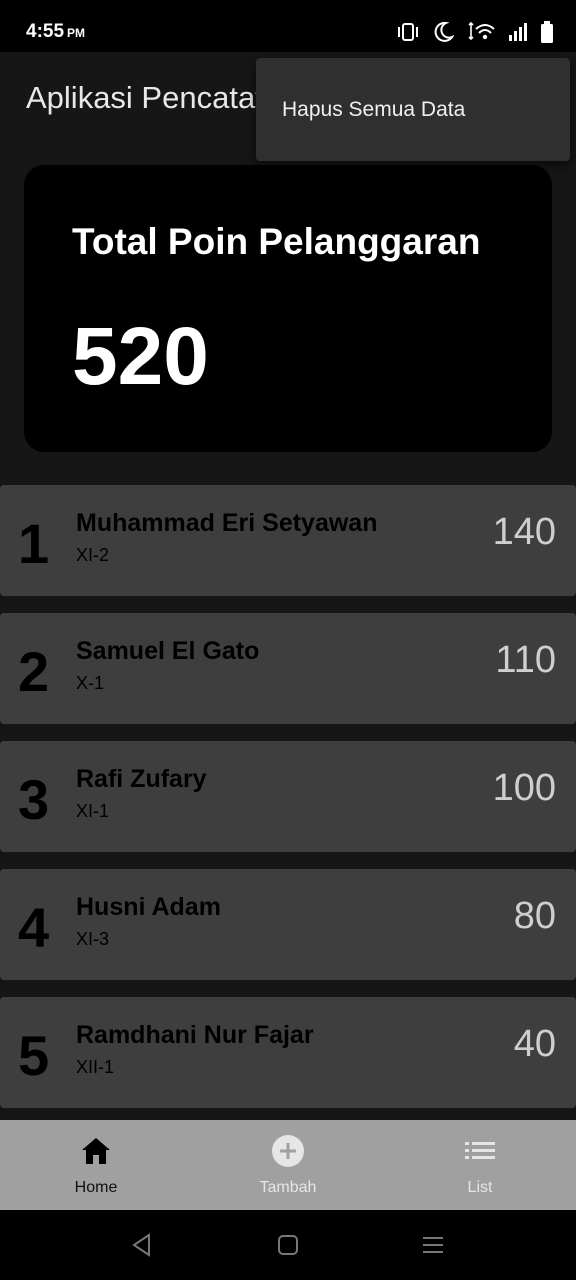  Describe the element at coordinates (408, 32) in the screenshot. I see `vibrate-icon` at that location.